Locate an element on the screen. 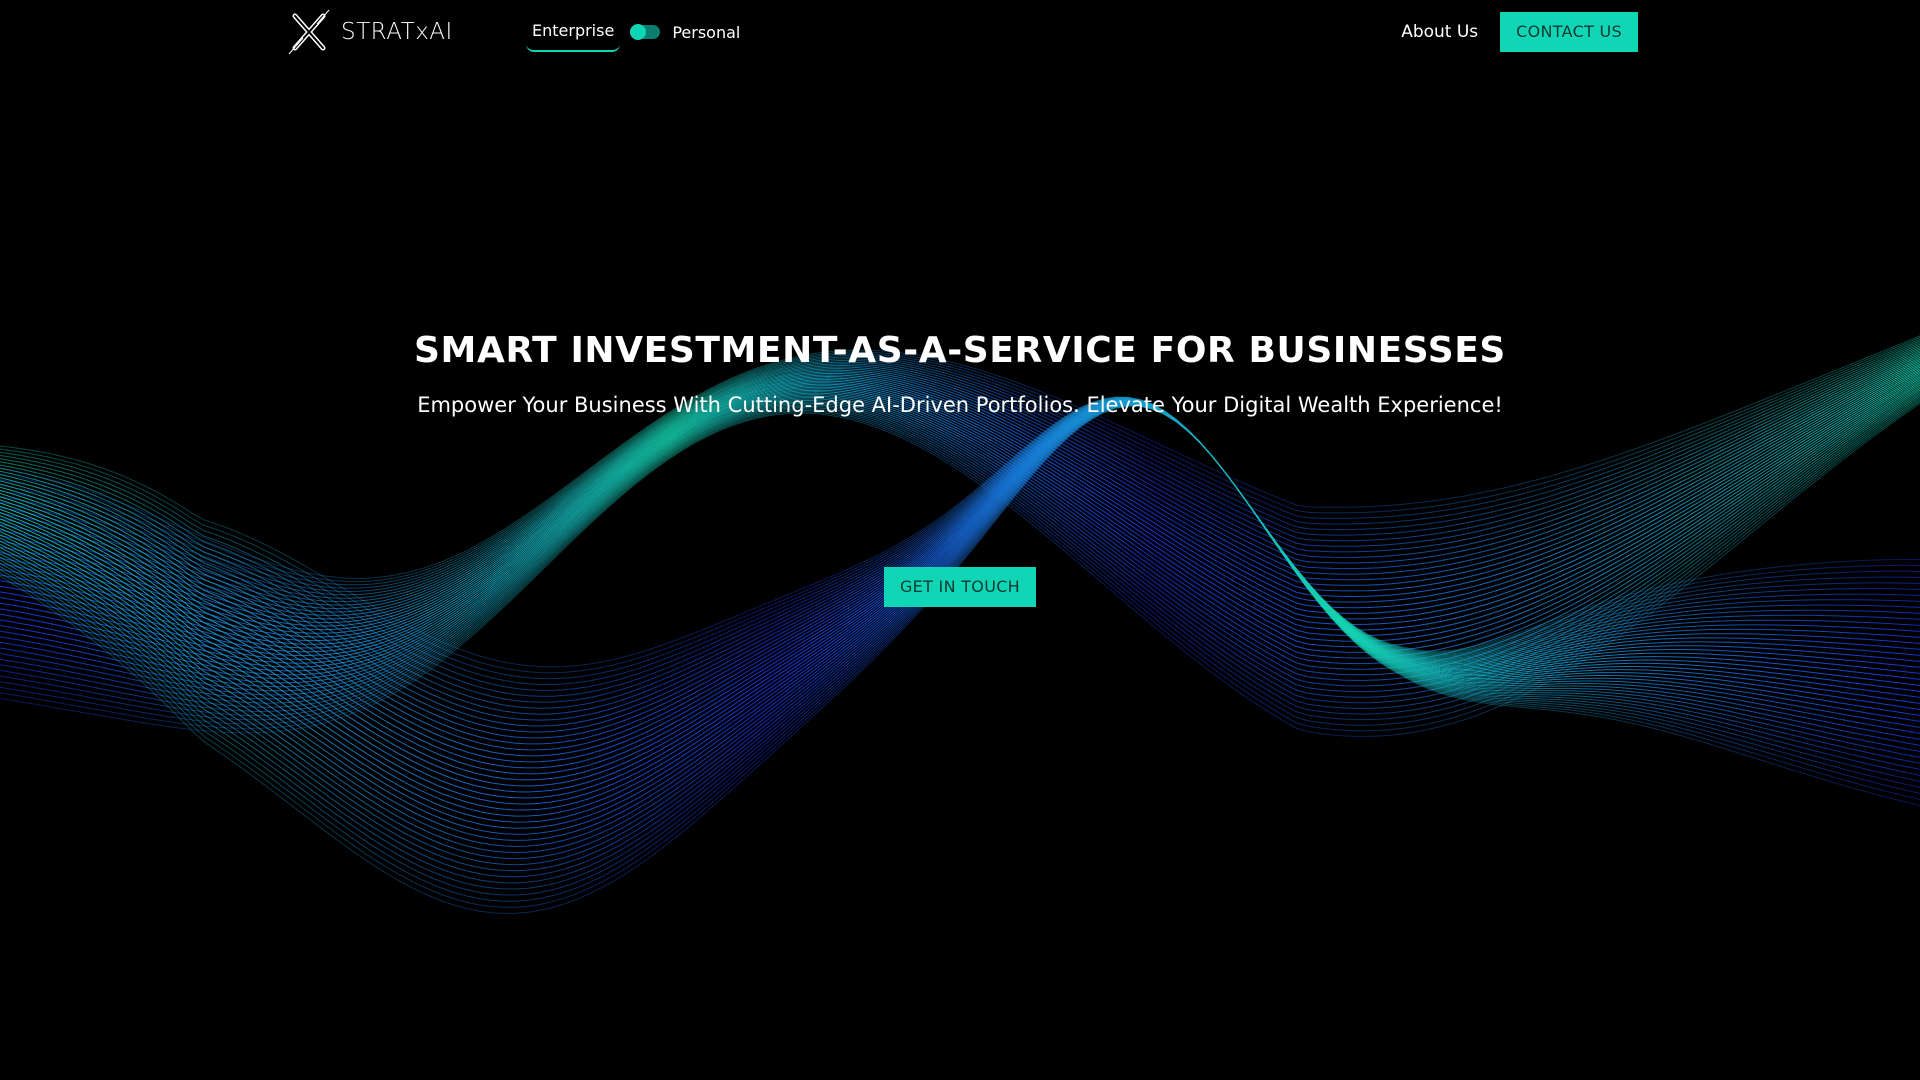  brand-logo: STRATxAI is located at coordinates (369, 32).